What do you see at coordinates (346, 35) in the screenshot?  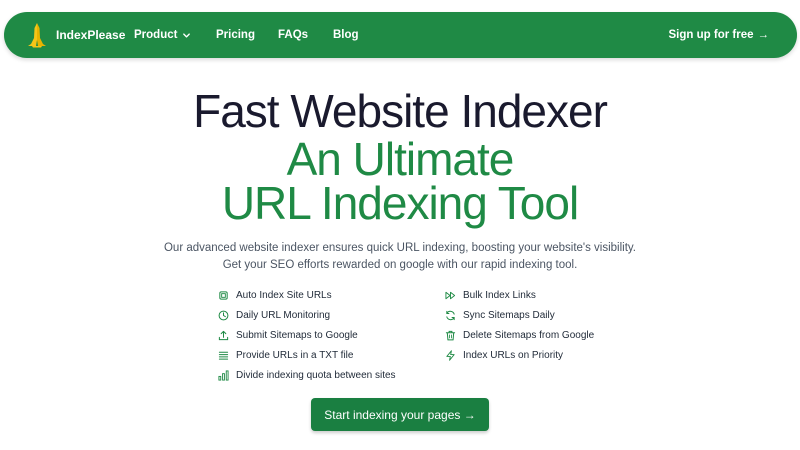 I see `nav-blog: Blog` at bounding box center [346, 35].